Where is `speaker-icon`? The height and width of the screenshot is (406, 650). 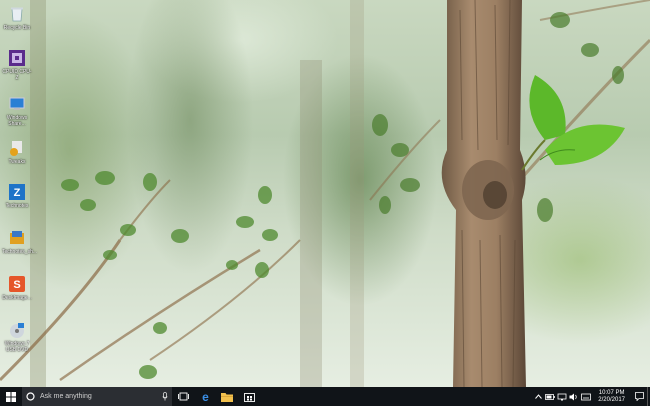
speaker-icon is located at coordinates (573, 396).